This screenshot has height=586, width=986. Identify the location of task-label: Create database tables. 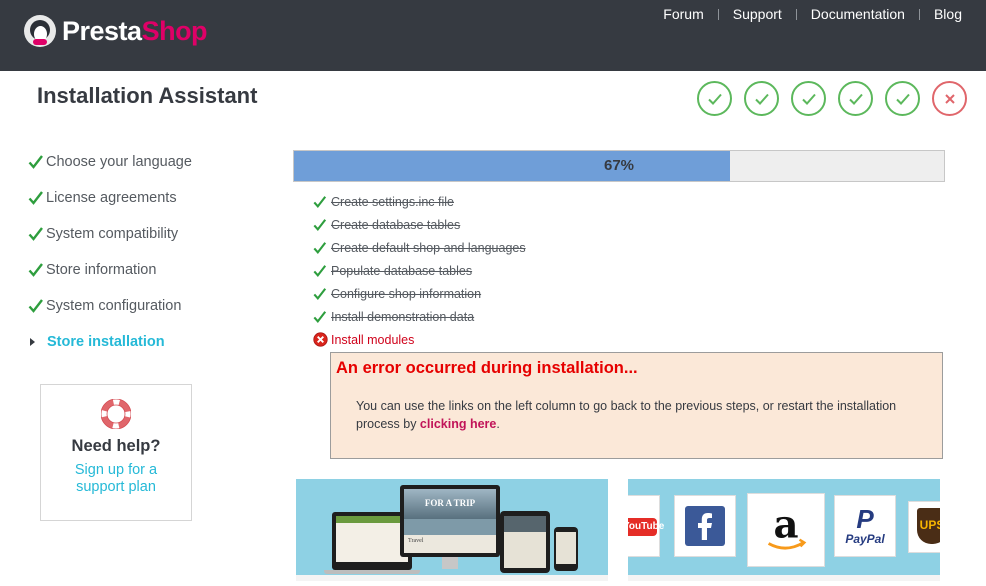
(396, 224).